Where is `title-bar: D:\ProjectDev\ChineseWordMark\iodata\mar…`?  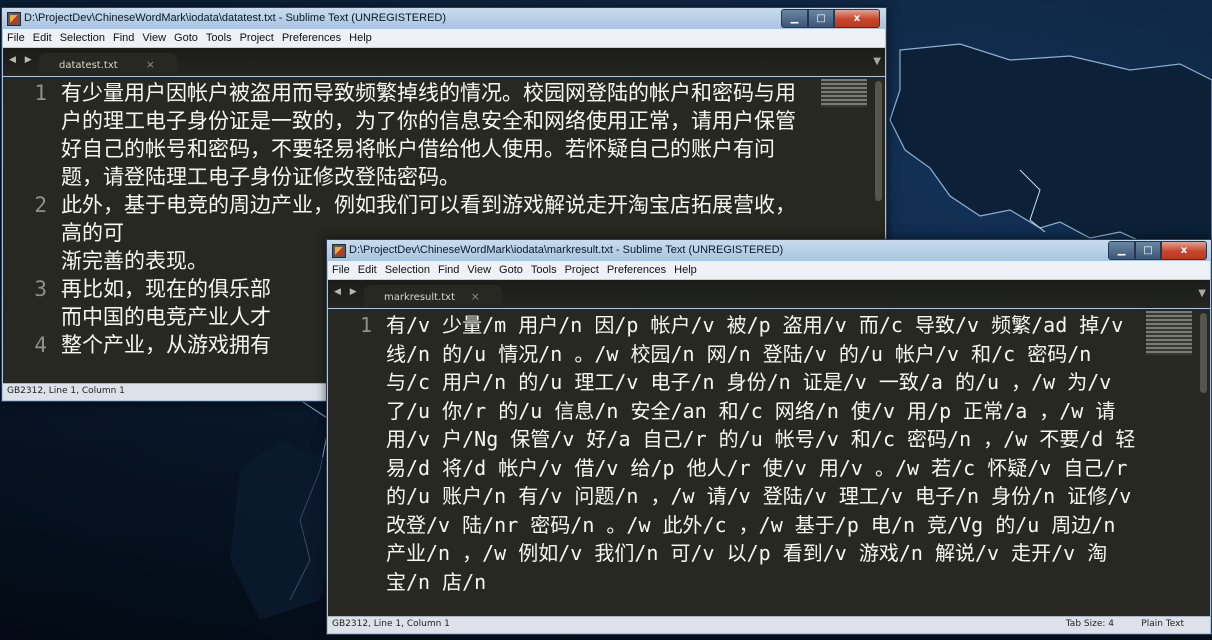
title-bar: D:\ProjectDev\ChineseWordMark\iodata\mar… is located at coordinates (769, 250).